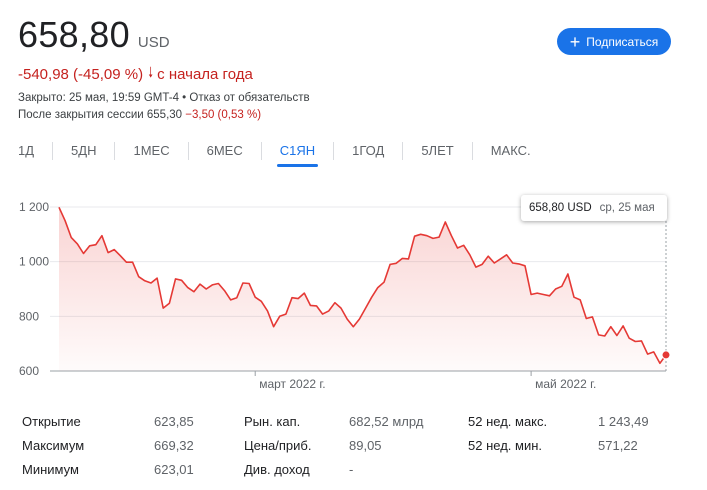  What do you see at coordinates (174, 421) in the screenshot?
I see `stat-value: 623,85` at bounding box center [174, 421].